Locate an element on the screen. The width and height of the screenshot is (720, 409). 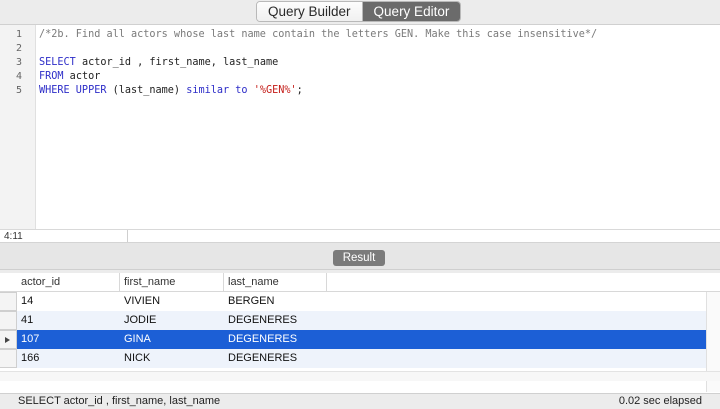
table-row: 166 NICK DEGENERES is located at coordinates (361, 358).